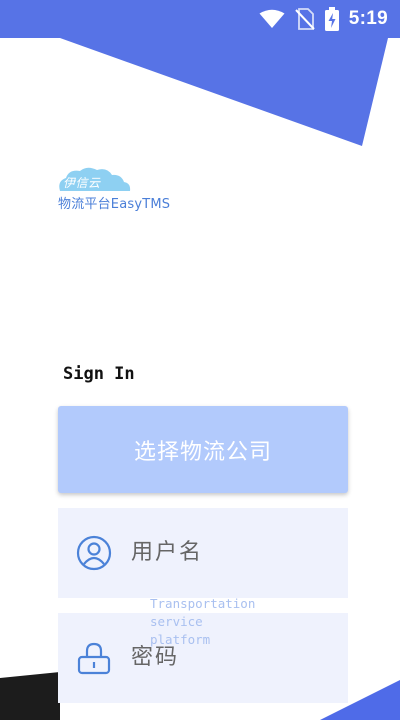 This screenshot has width=400, height=720. I want to click on logo-tagline: 物流平台EasyTMS, so click(114, 204).